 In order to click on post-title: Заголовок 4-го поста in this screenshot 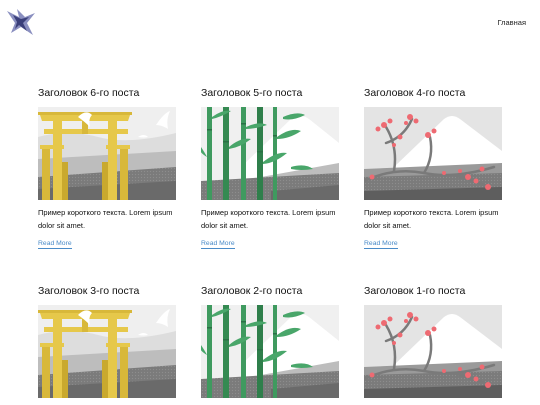, I will do `click(433, 93)`.